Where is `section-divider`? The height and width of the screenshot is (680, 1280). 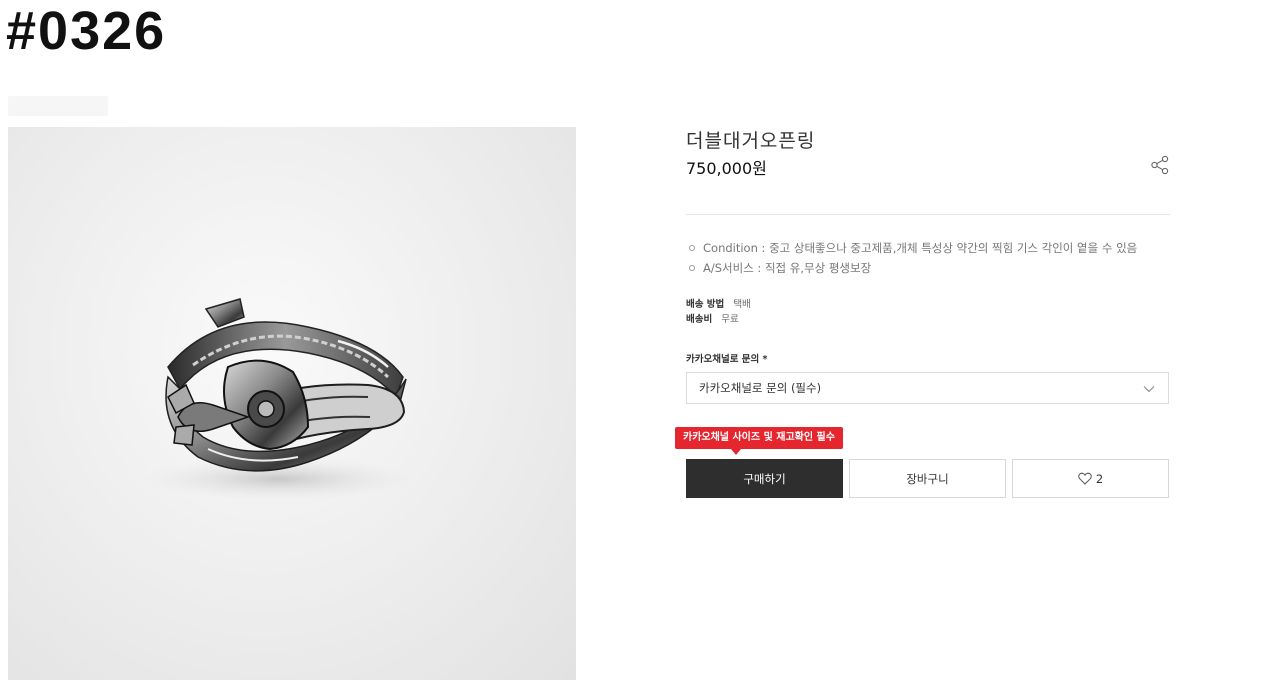
section-divider is located at coordinates (928, 214).